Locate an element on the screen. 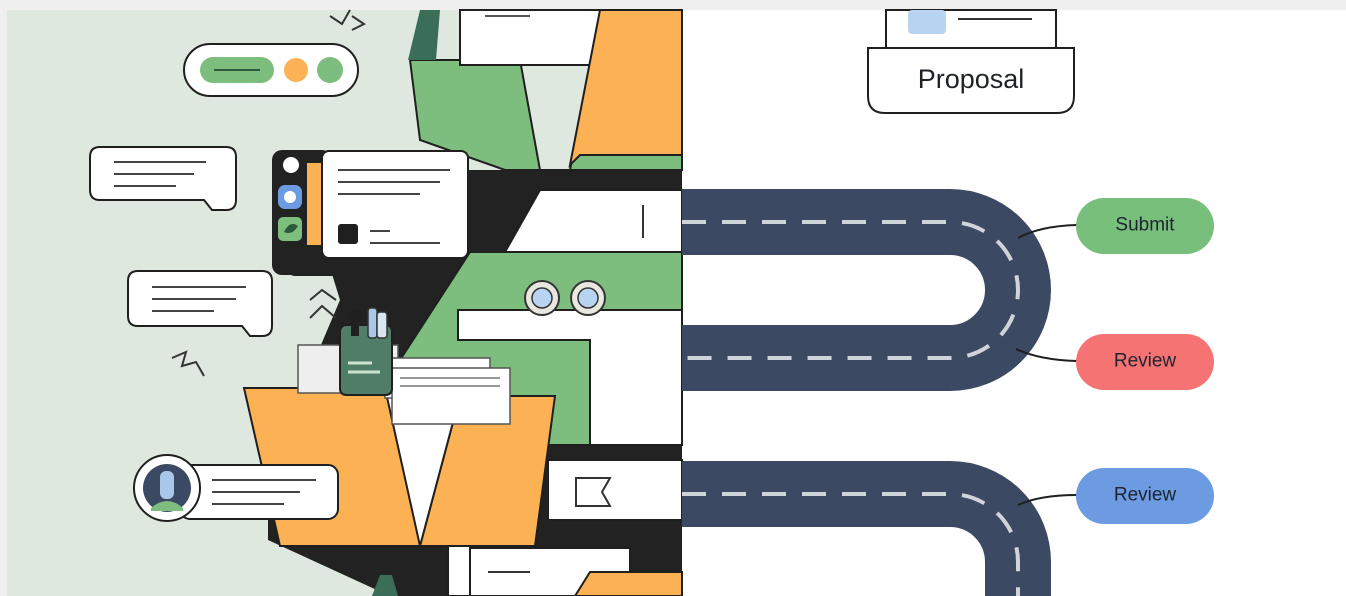 Image resolution: width=1346 pixels, height=596 pixels. eye-left is located at coordinates (542, 298).